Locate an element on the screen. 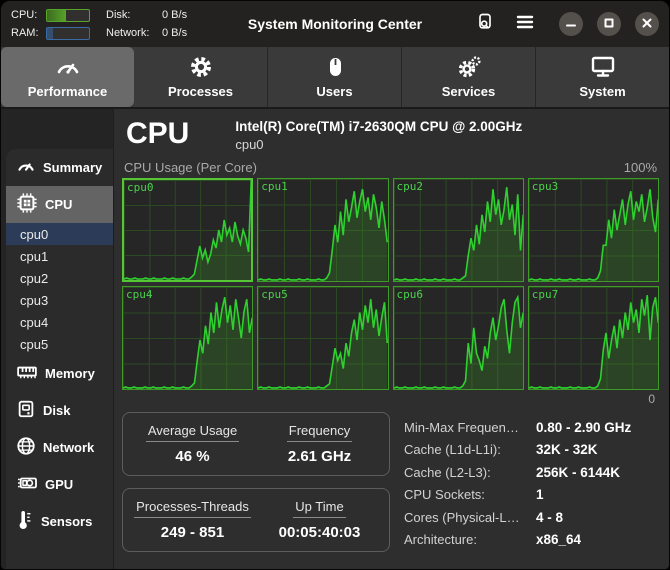  window-title: System Monitoring Center is located at coordinates (335, 24).